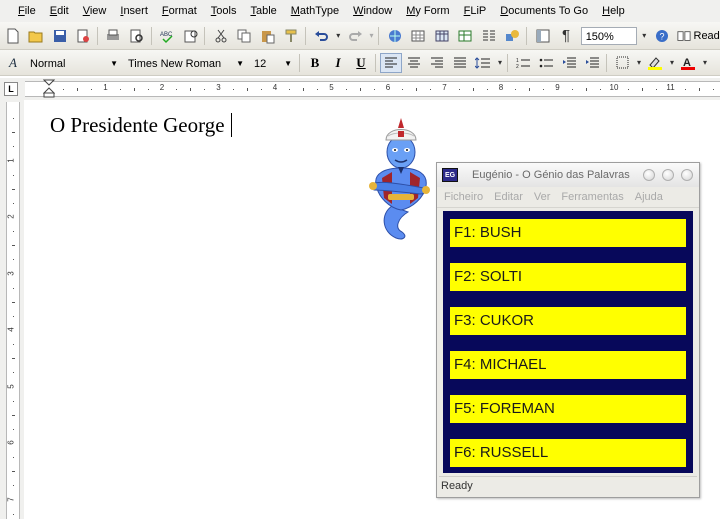  Describe the element at coordinates (568, 233) in the screenshot. I see `suggestion-item: F1: BUSH` at that location.